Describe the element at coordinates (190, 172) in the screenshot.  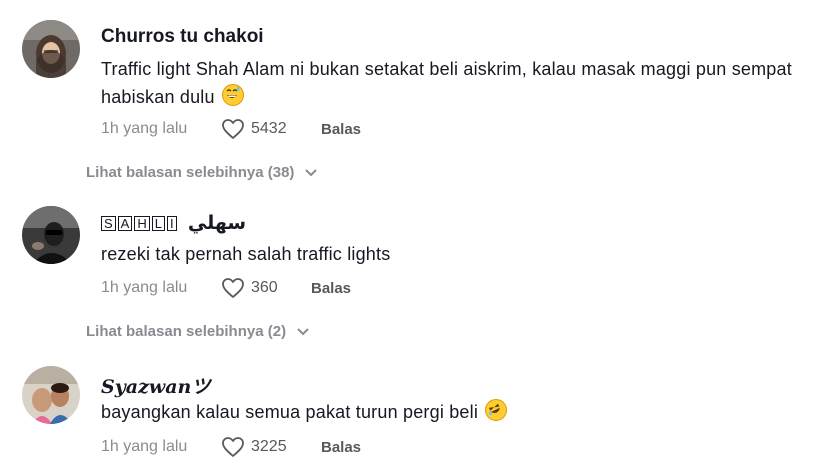
I see `view-more-replies-label: Lihat balasan selebihnya (38)` at that location.